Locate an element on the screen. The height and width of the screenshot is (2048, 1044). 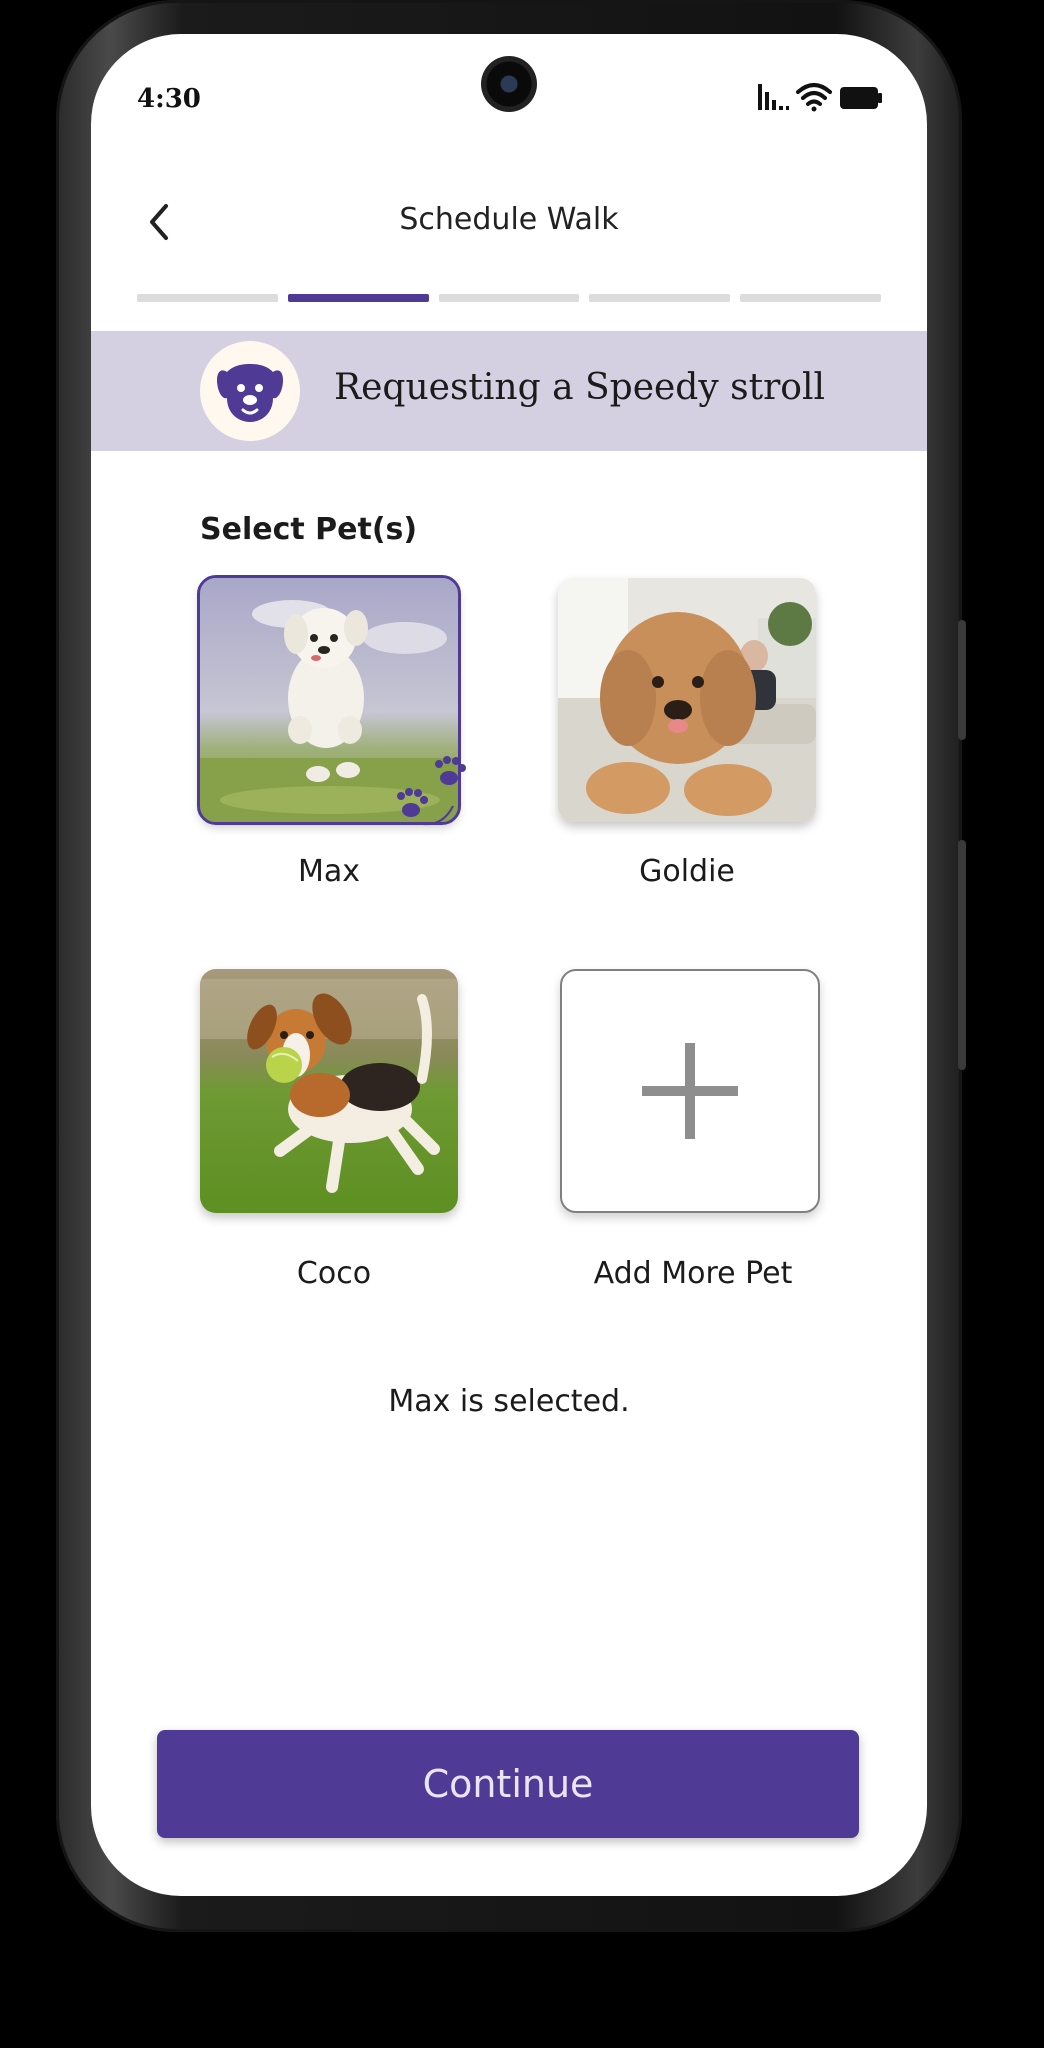
selection-message: Max is selected. is located at coordinates (509, 1401).